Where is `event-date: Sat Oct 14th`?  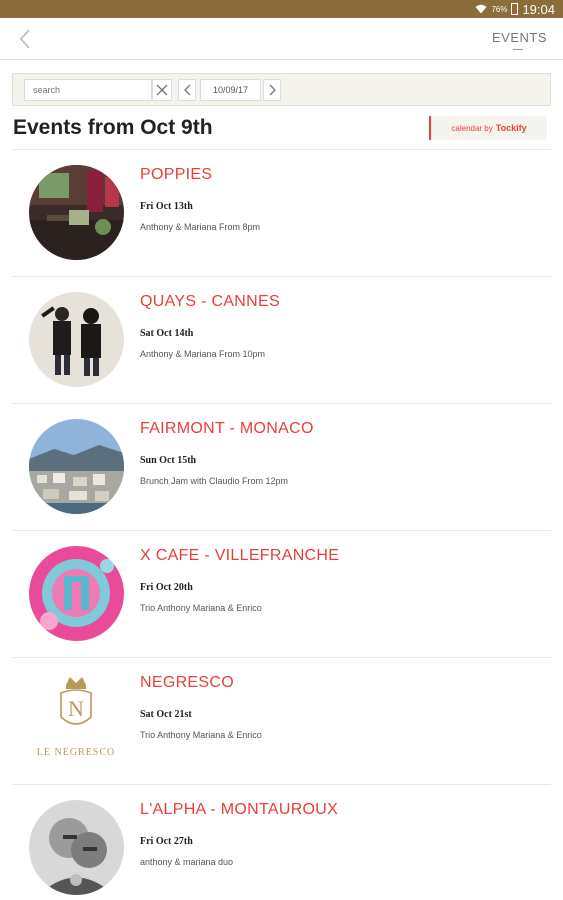
event-date: Sat Oct 14th is located at coordinates (167, 333).